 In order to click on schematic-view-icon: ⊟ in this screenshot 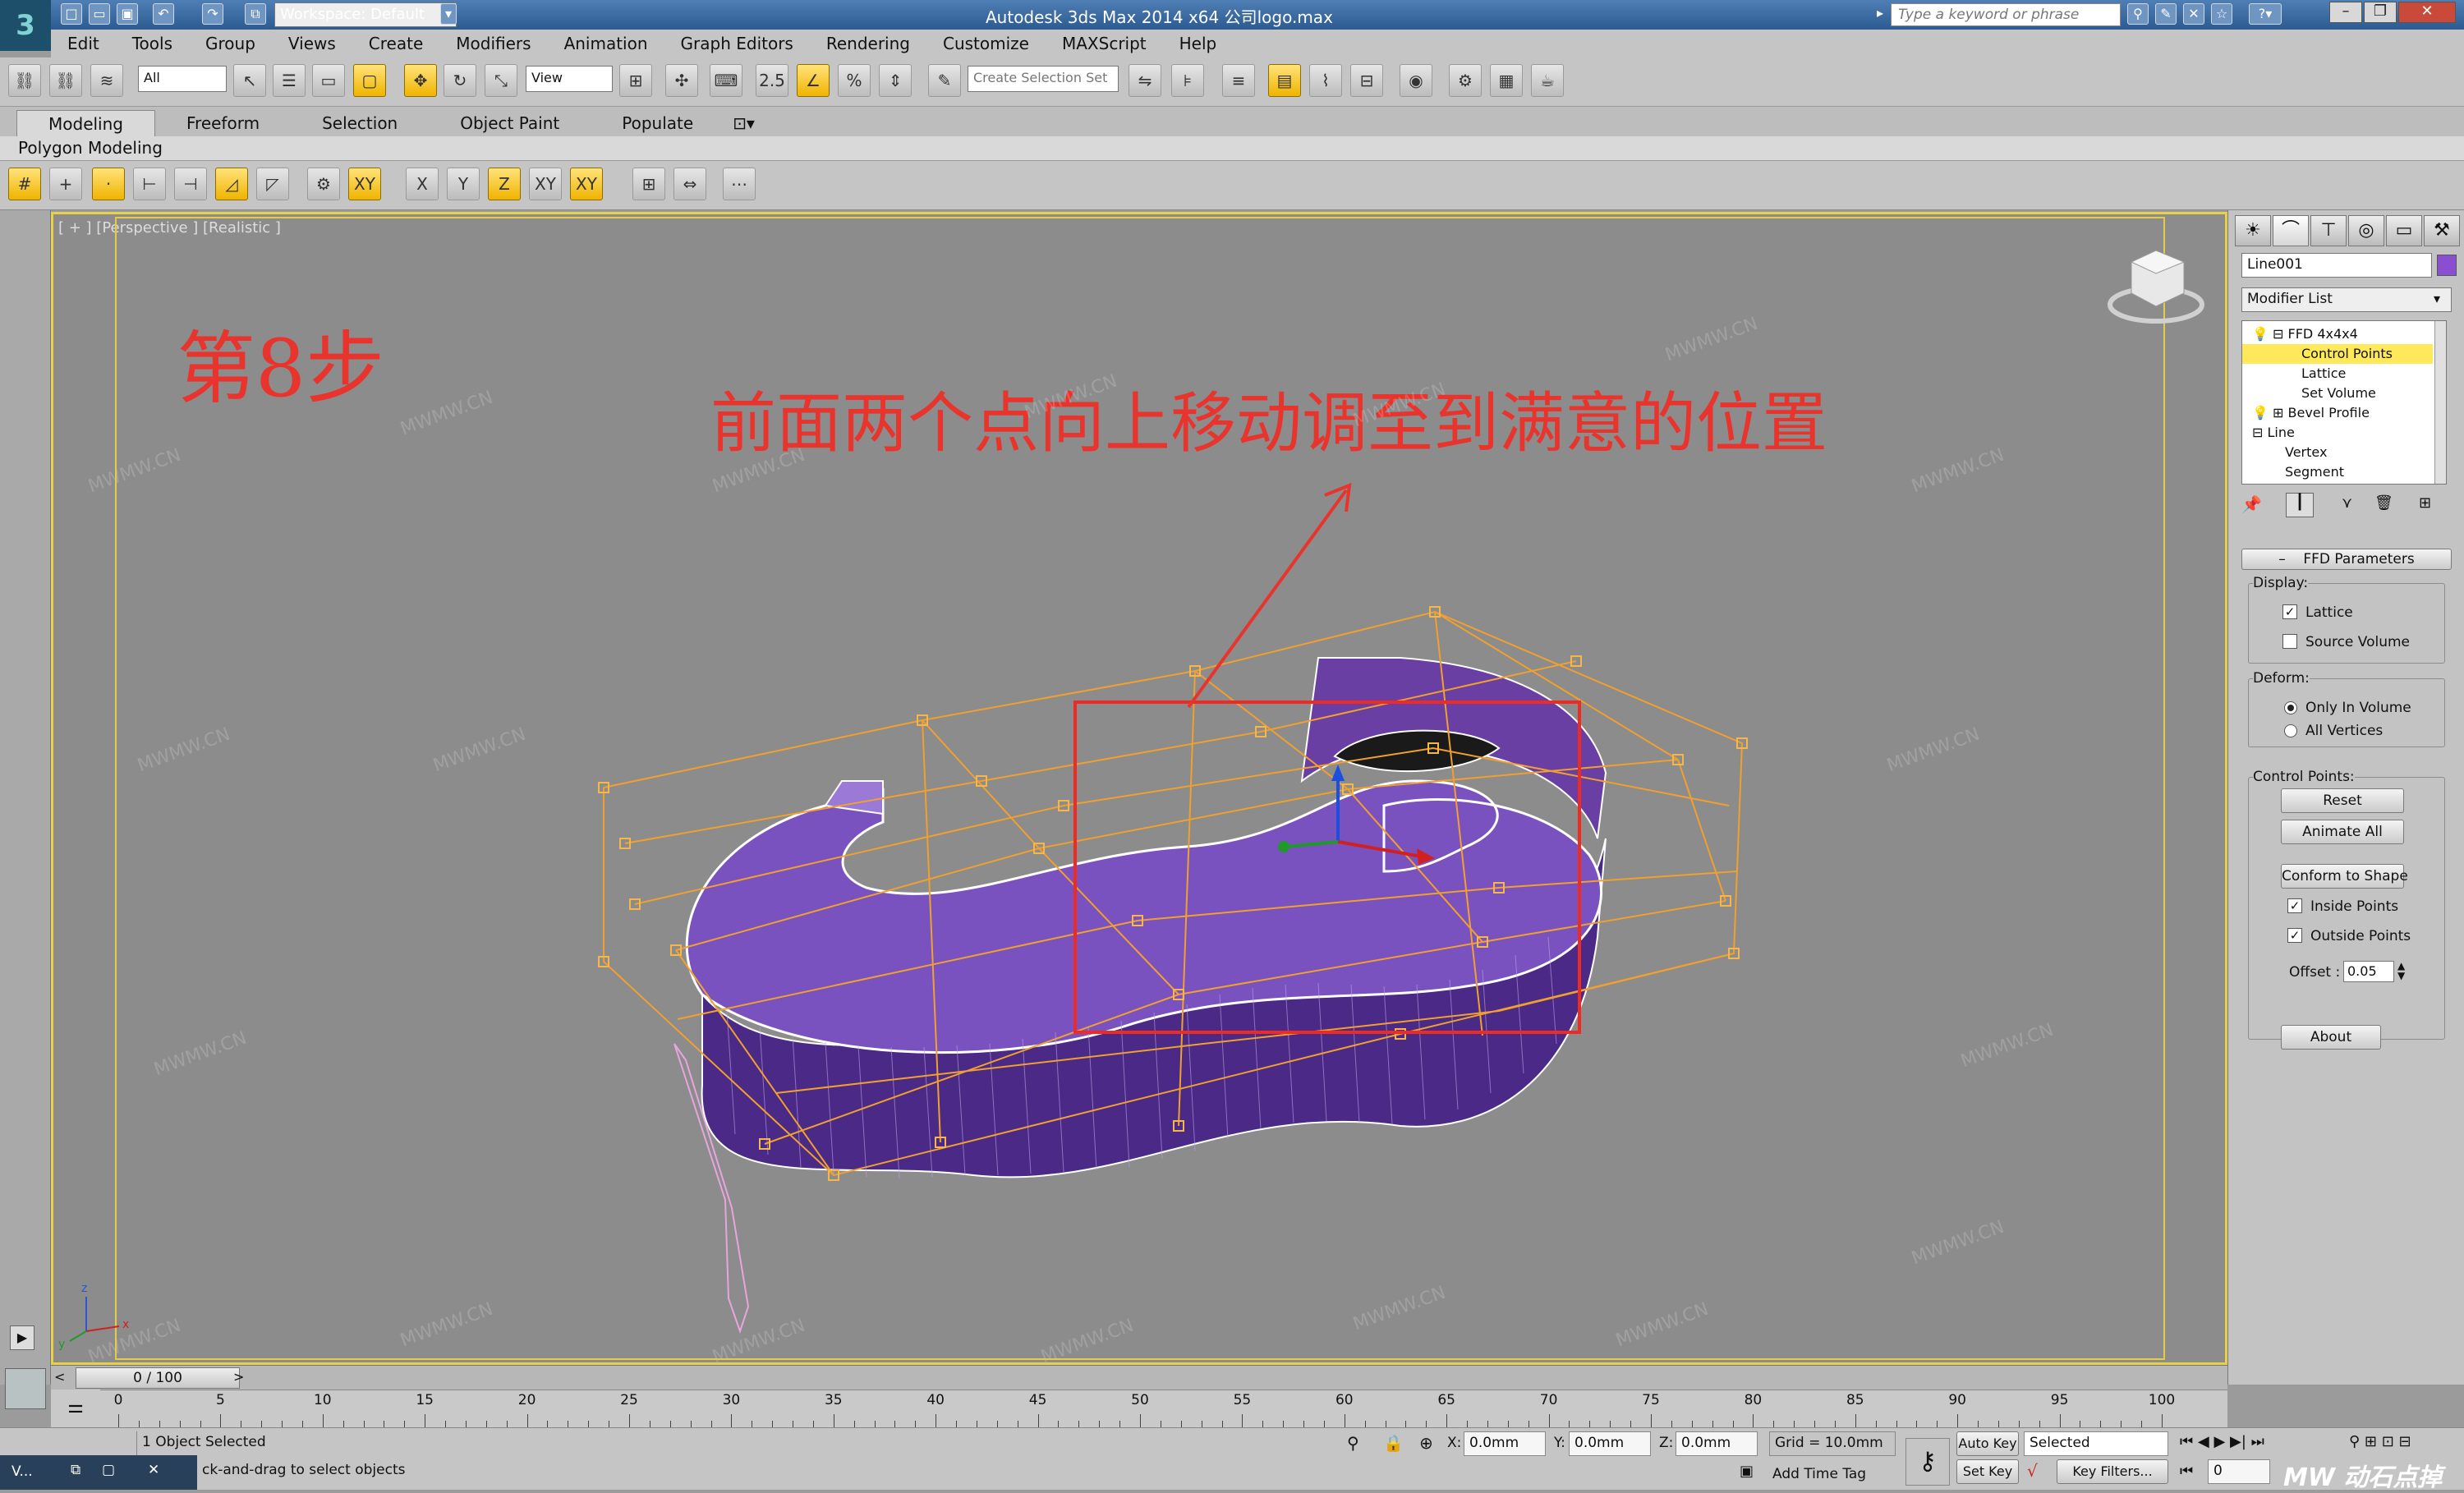, I will do `click(1366, 80)`.